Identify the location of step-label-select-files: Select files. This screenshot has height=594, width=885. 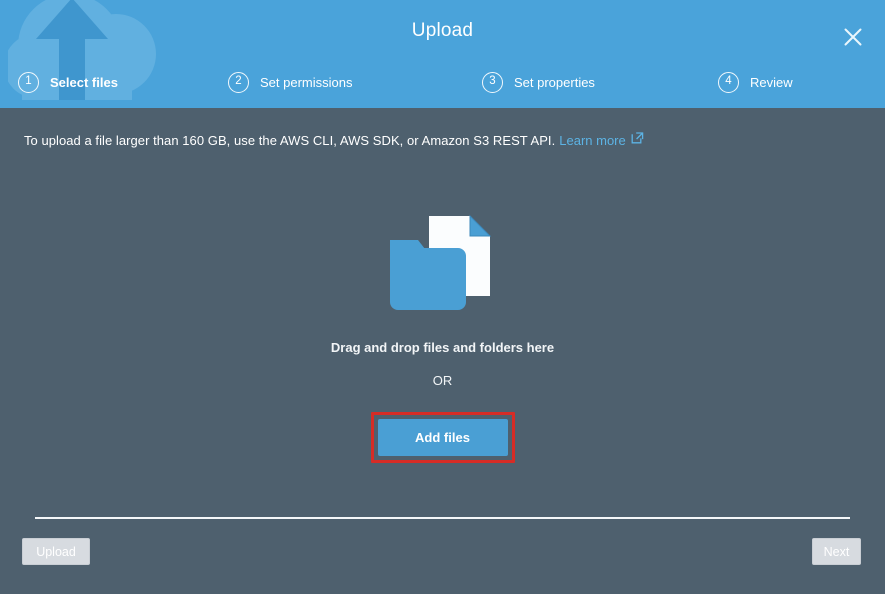
(84, 82).